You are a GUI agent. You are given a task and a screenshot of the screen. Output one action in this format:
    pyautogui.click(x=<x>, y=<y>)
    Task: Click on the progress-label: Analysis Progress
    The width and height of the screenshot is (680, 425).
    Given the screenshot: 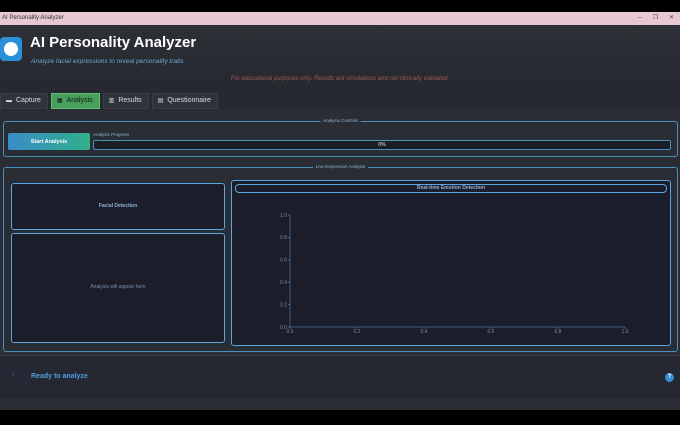 What is the action you would take?
    pyautogui.click(x=111, y=134)
    